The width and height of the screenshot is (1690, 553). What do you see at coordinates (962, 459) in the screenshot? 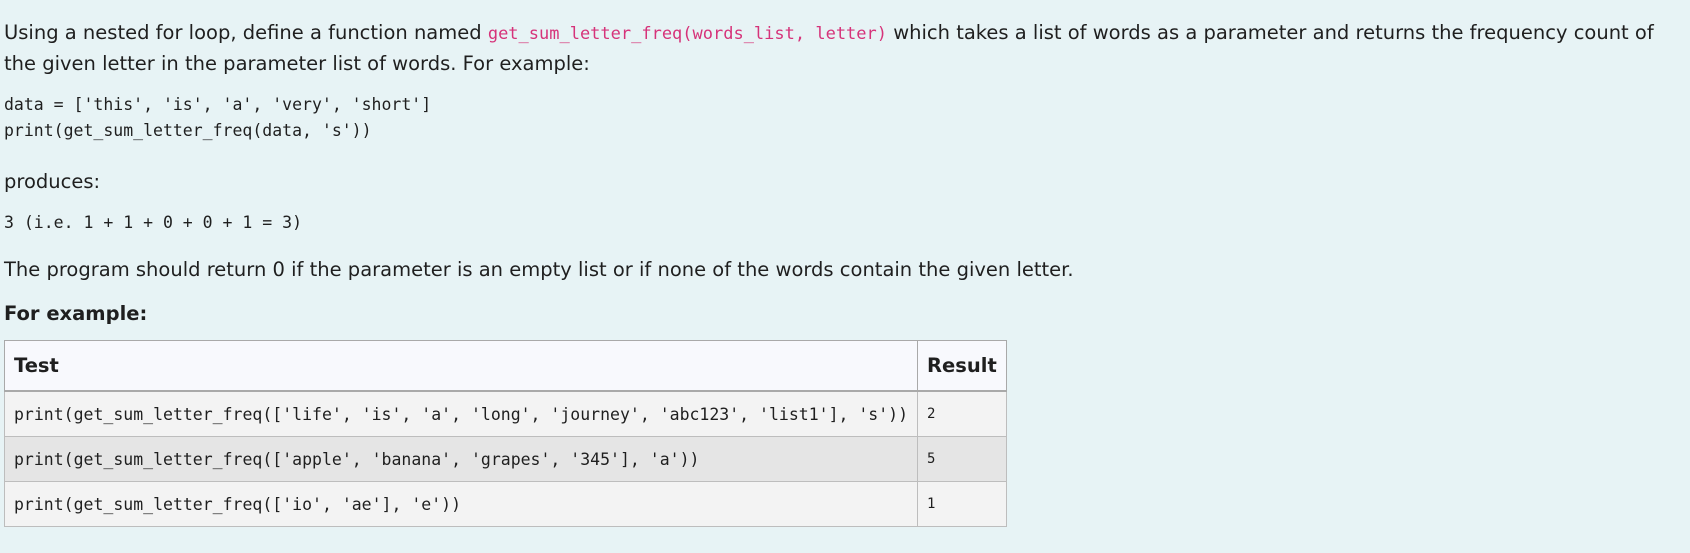
I see `result-cell: 5` at bounding box center [962, 459].